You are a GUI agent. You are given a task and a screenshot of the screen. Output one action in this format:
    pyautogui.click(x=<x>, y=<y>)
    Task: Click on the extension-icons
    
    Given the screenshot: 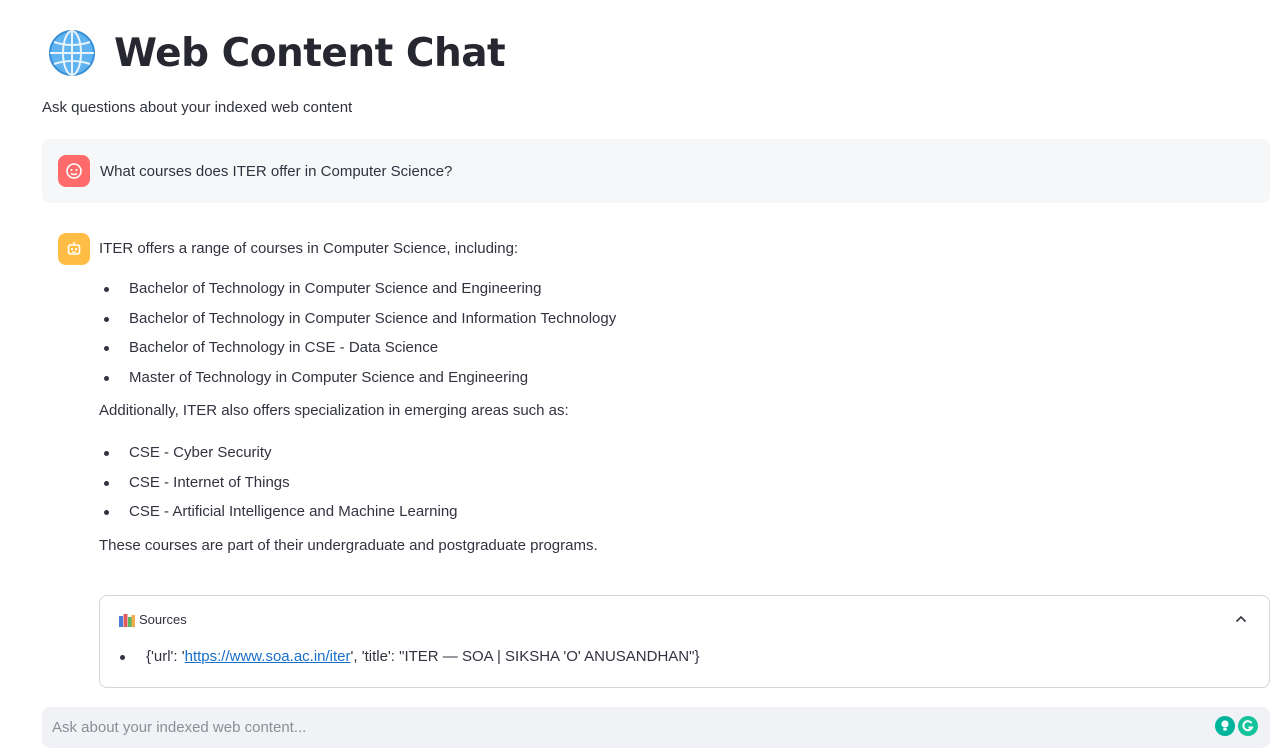 What is the action you would take?
    pyautogui.click(x=1236, y=726)
    